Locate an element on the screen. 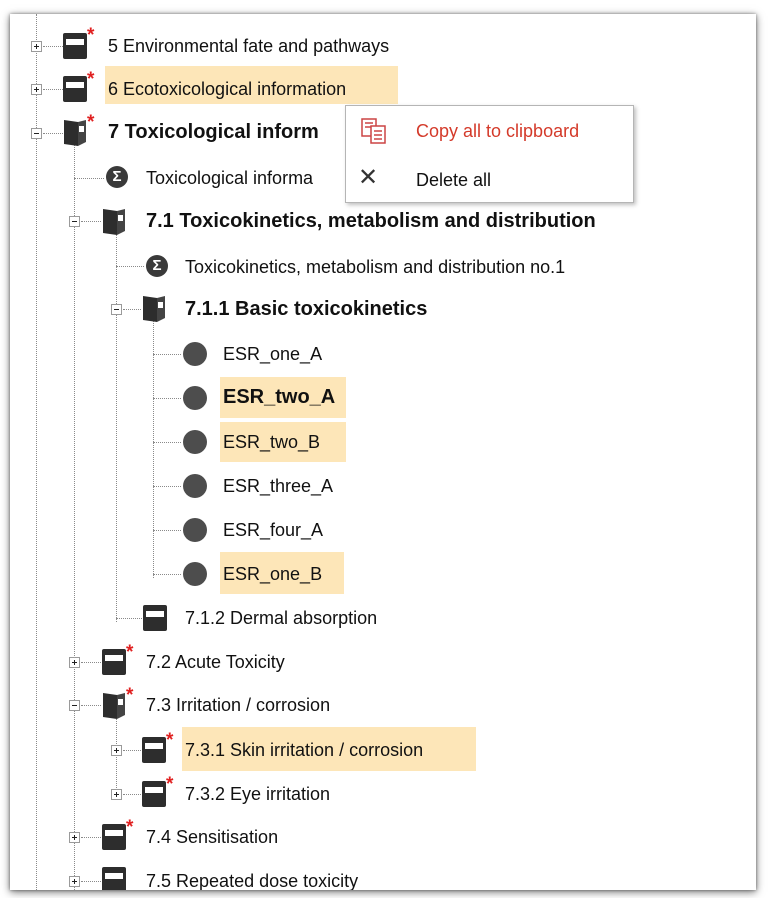  tree-node-label: ESR_two_B is located at coordinates (271, 442).